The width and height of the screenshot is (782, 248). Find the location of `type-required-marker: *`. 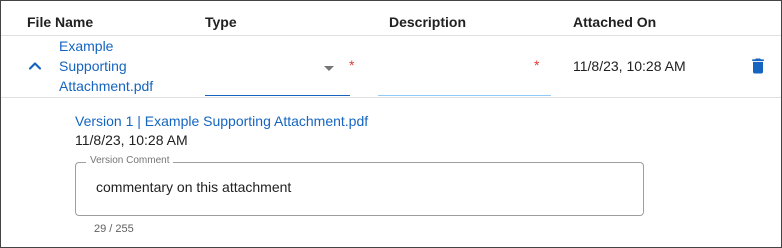

type-required-marker: * is located at coordinates (352, 65).